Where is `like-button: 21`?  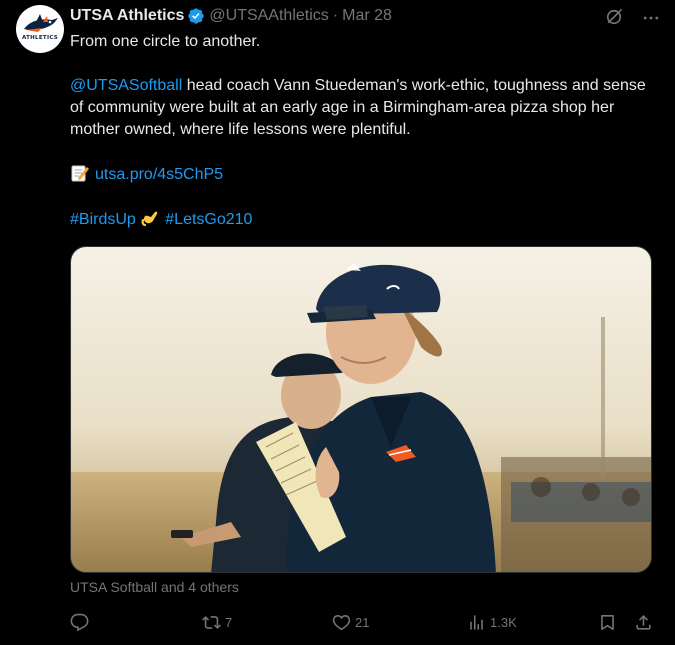 like-button: 21 is located at coordinates (350, 622).